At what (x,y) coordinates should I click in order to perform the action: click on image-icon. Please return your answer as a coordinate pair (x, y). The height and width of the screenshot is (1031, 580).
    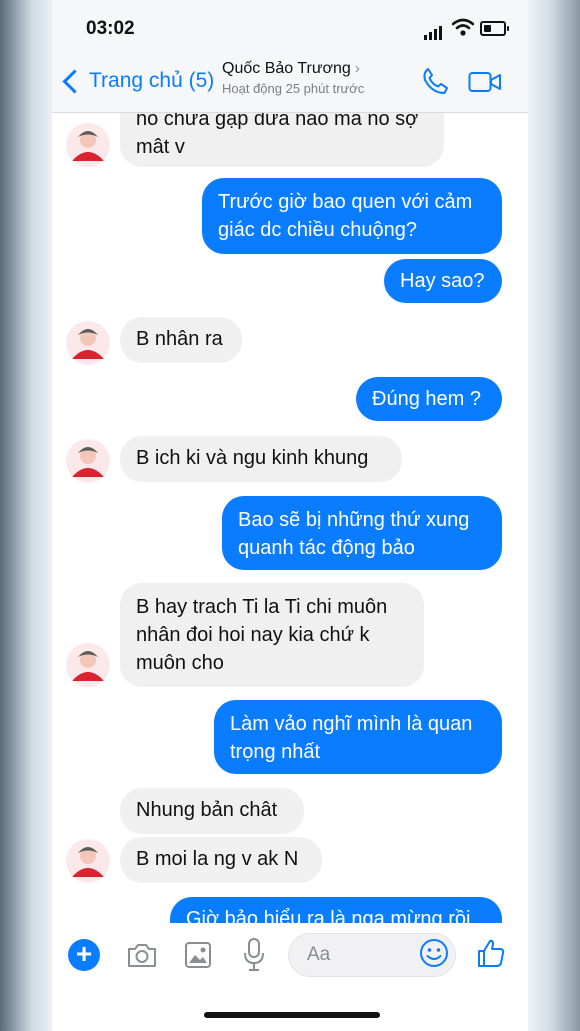
    Looking at the image, I should click on (198, 957).